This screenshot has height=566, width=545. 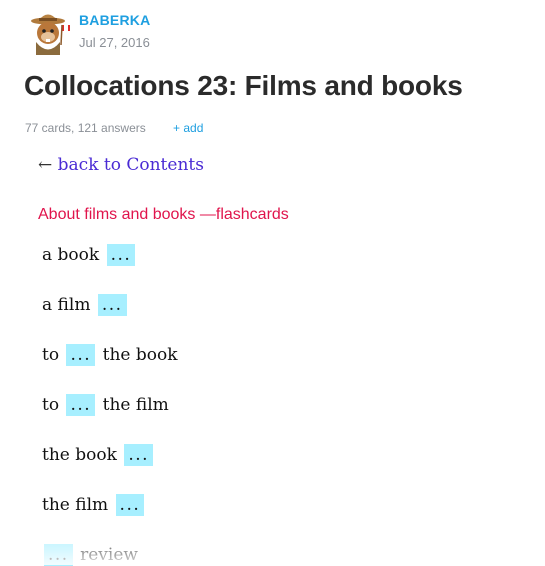 What do you see at coordinates (75, 505) in the screenshot?
I see `card-text-before: the film` at bounding box center [75, 505].